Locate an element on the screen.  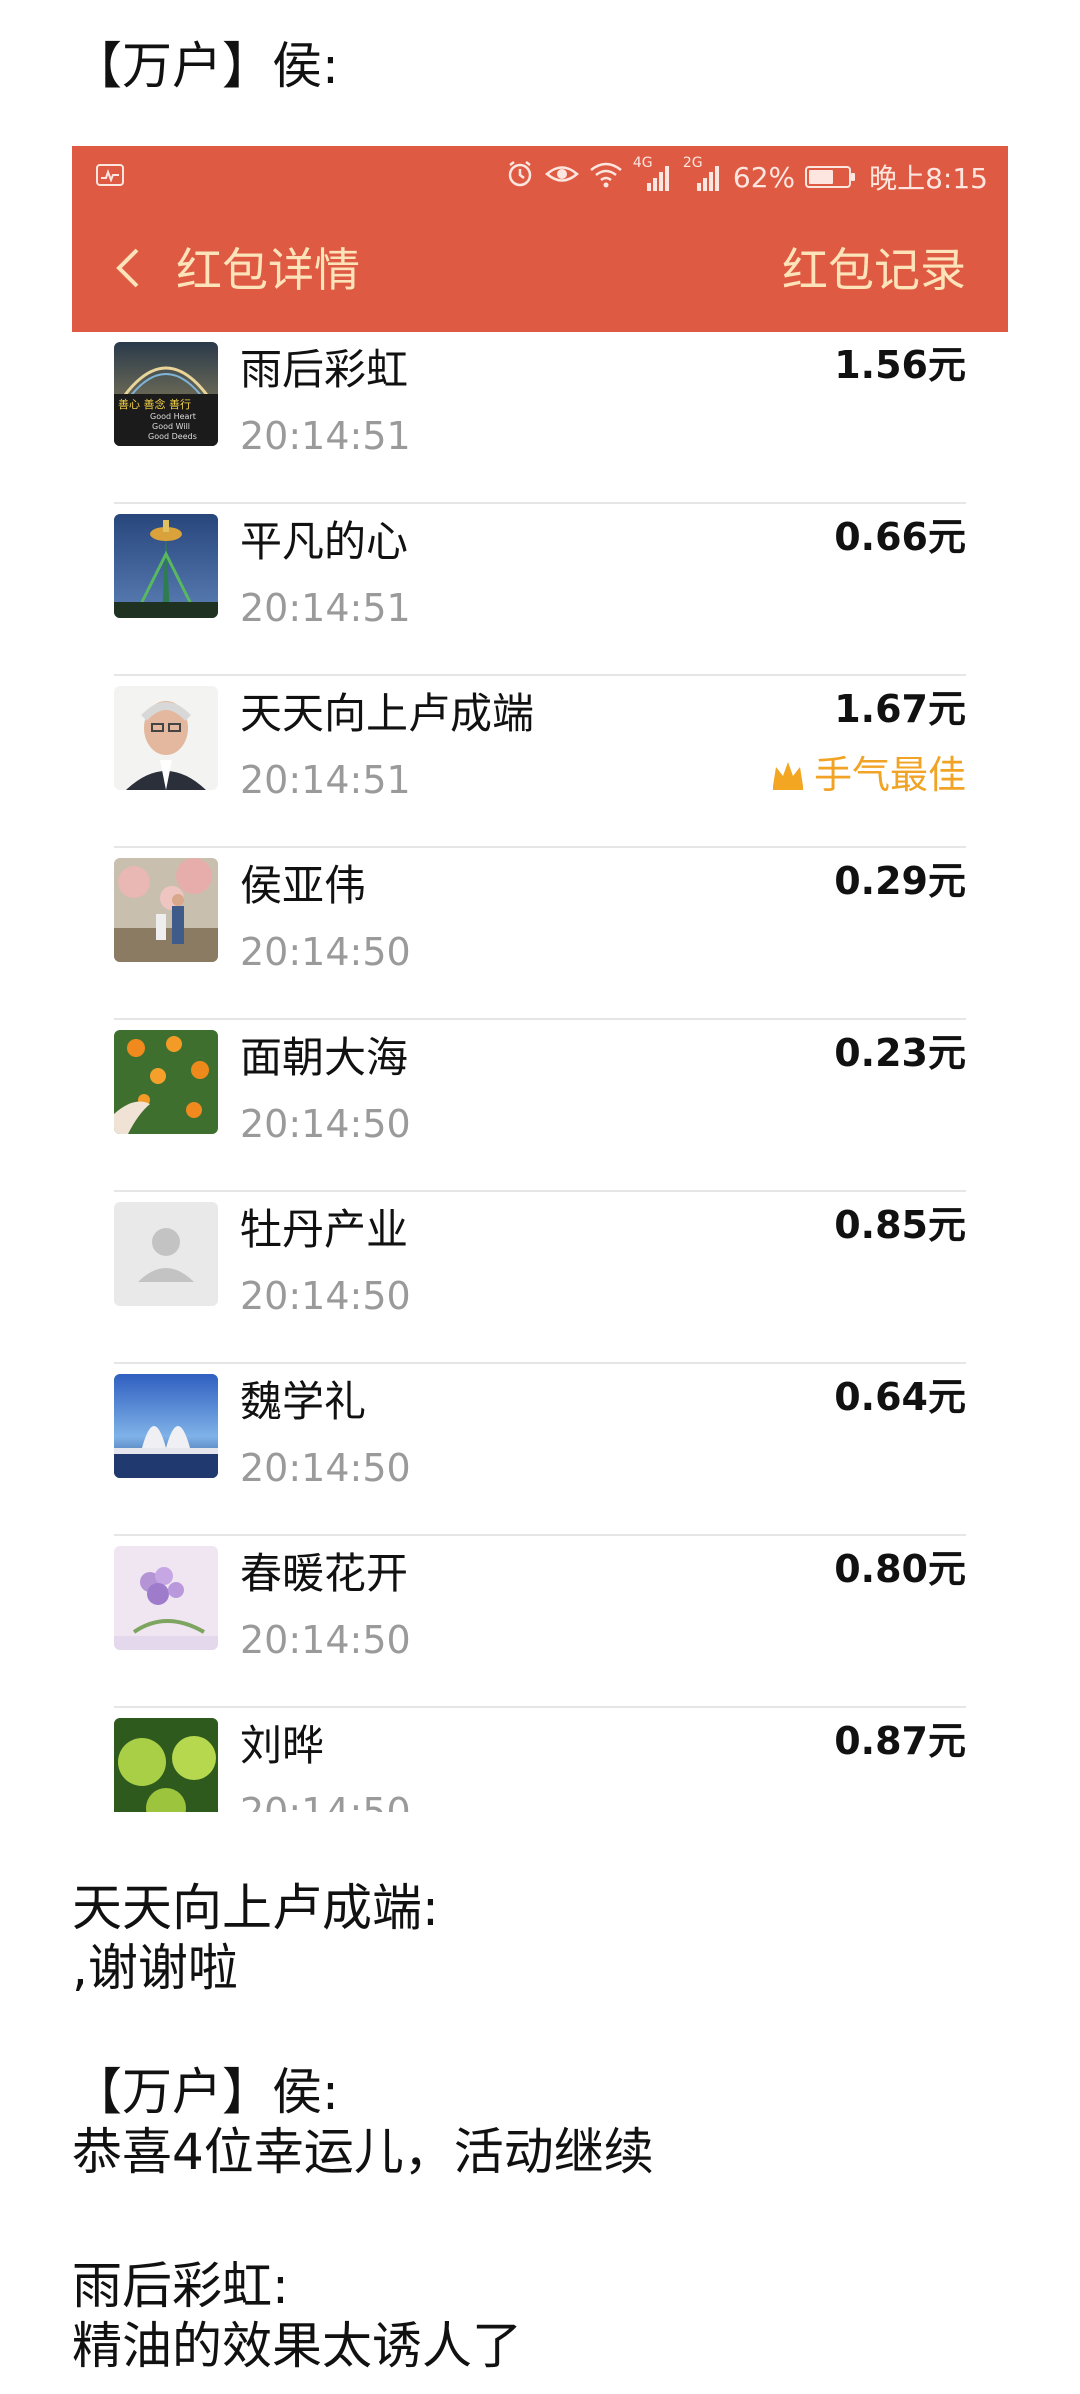
amount: 0.80元 is located at coordinates (900, 1569).